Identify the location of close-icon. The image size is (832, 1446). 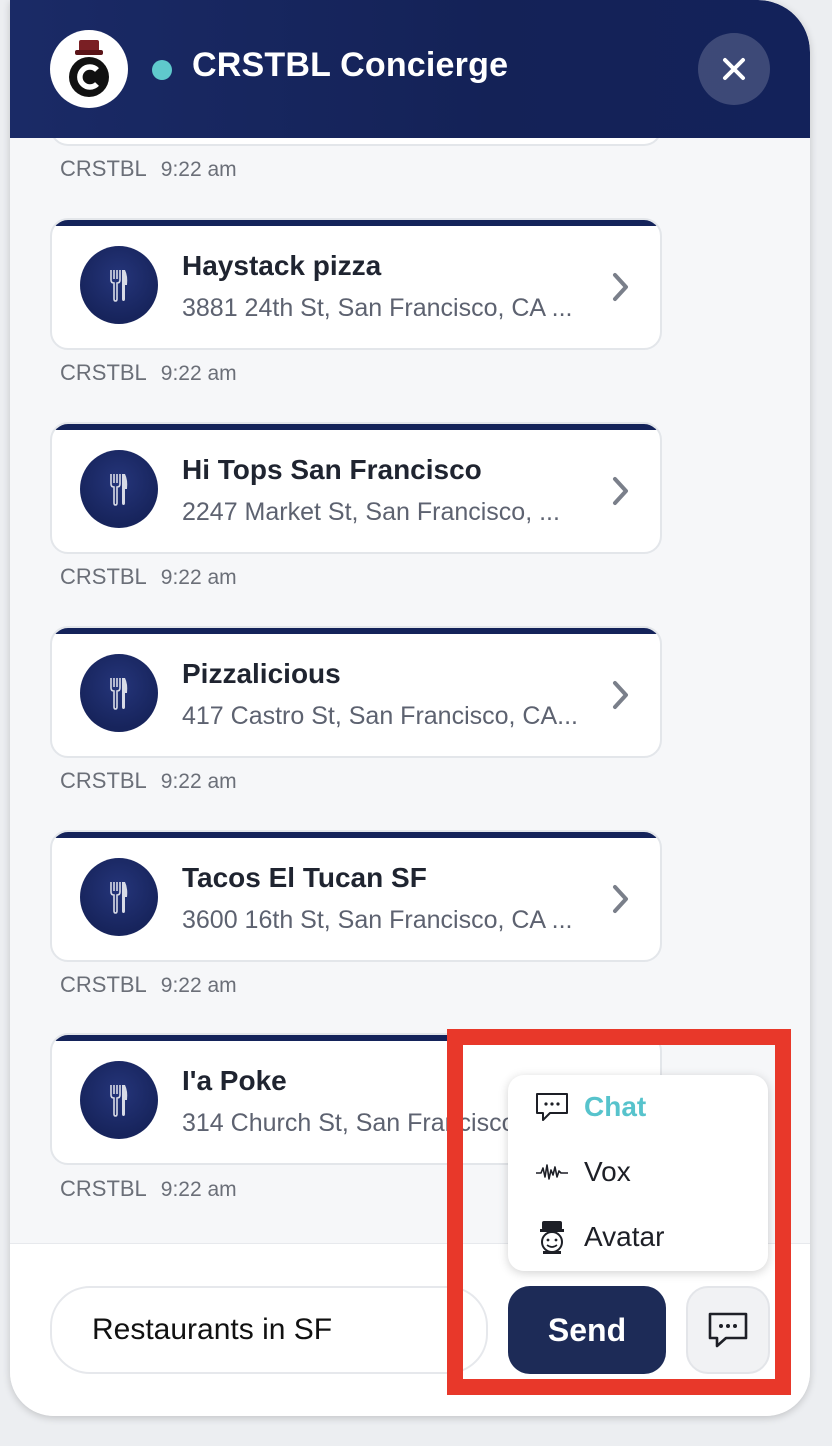
(734, 69).